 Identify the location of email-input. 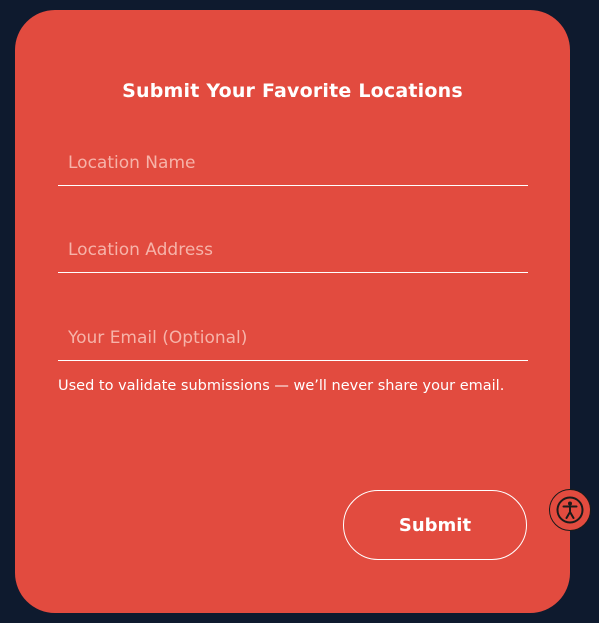
(293, 338).